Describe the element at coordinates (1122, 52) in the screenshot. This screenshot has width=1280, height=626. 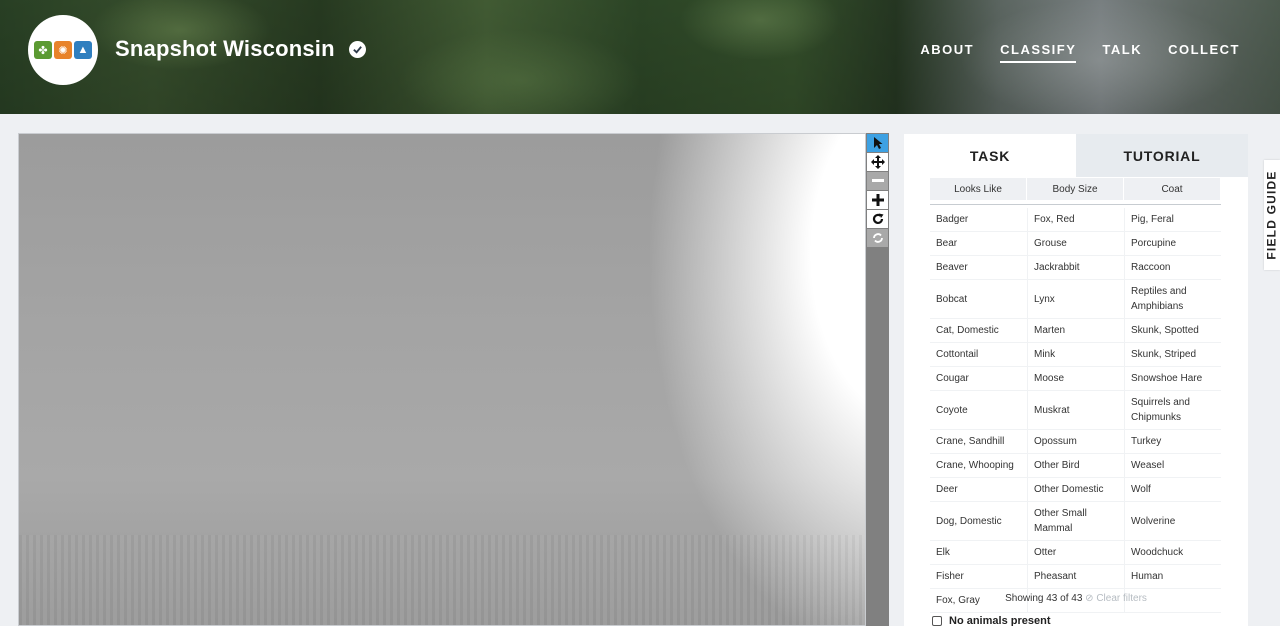
I see `nav-talk: TALK` at that location.